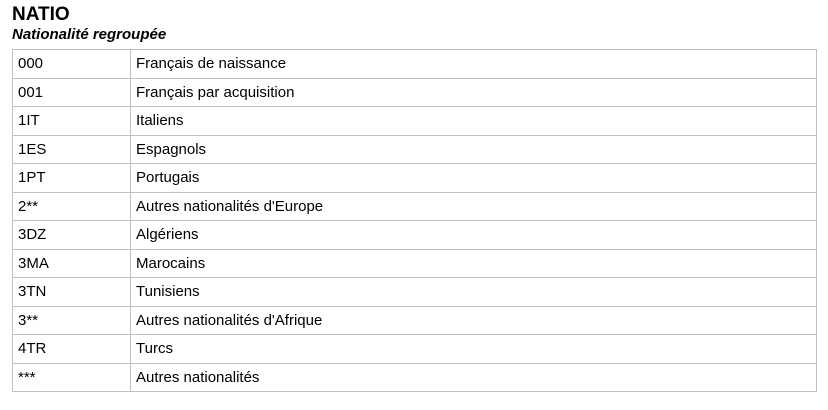  Describe the element at coordinates (473, 292) in the screenshot. I see `label-cell: Tunisiens` at that location.